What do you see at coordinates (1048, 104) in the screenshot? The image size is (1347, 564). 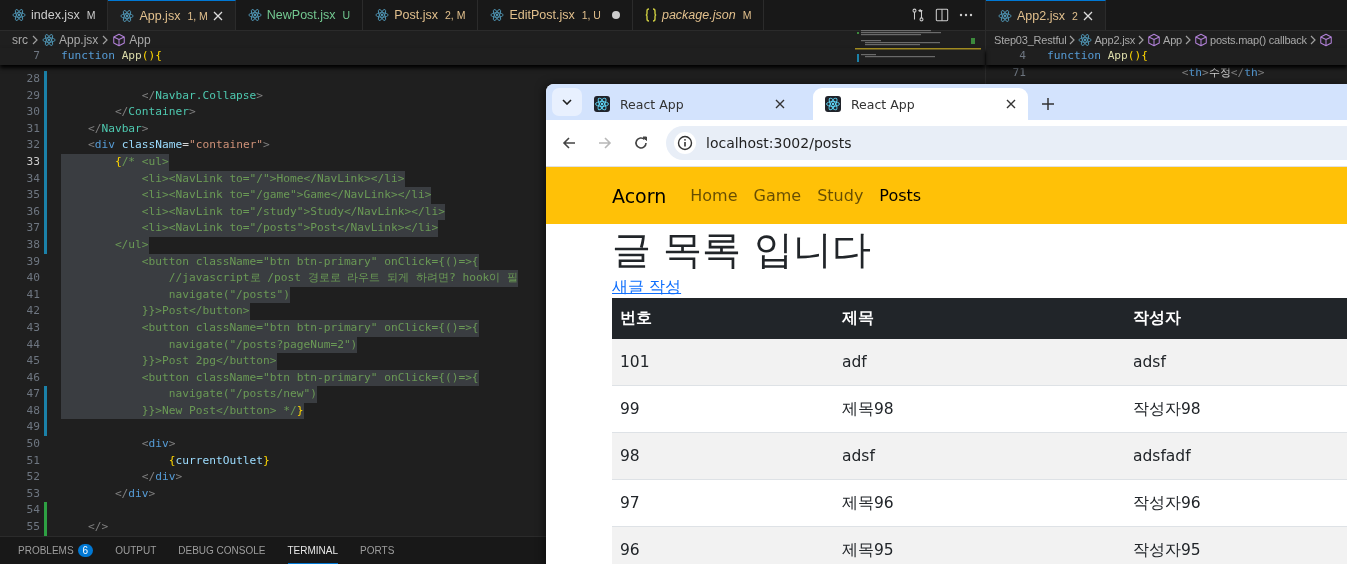 I see `new-tab-icon` at bounding box center [1048, 104].